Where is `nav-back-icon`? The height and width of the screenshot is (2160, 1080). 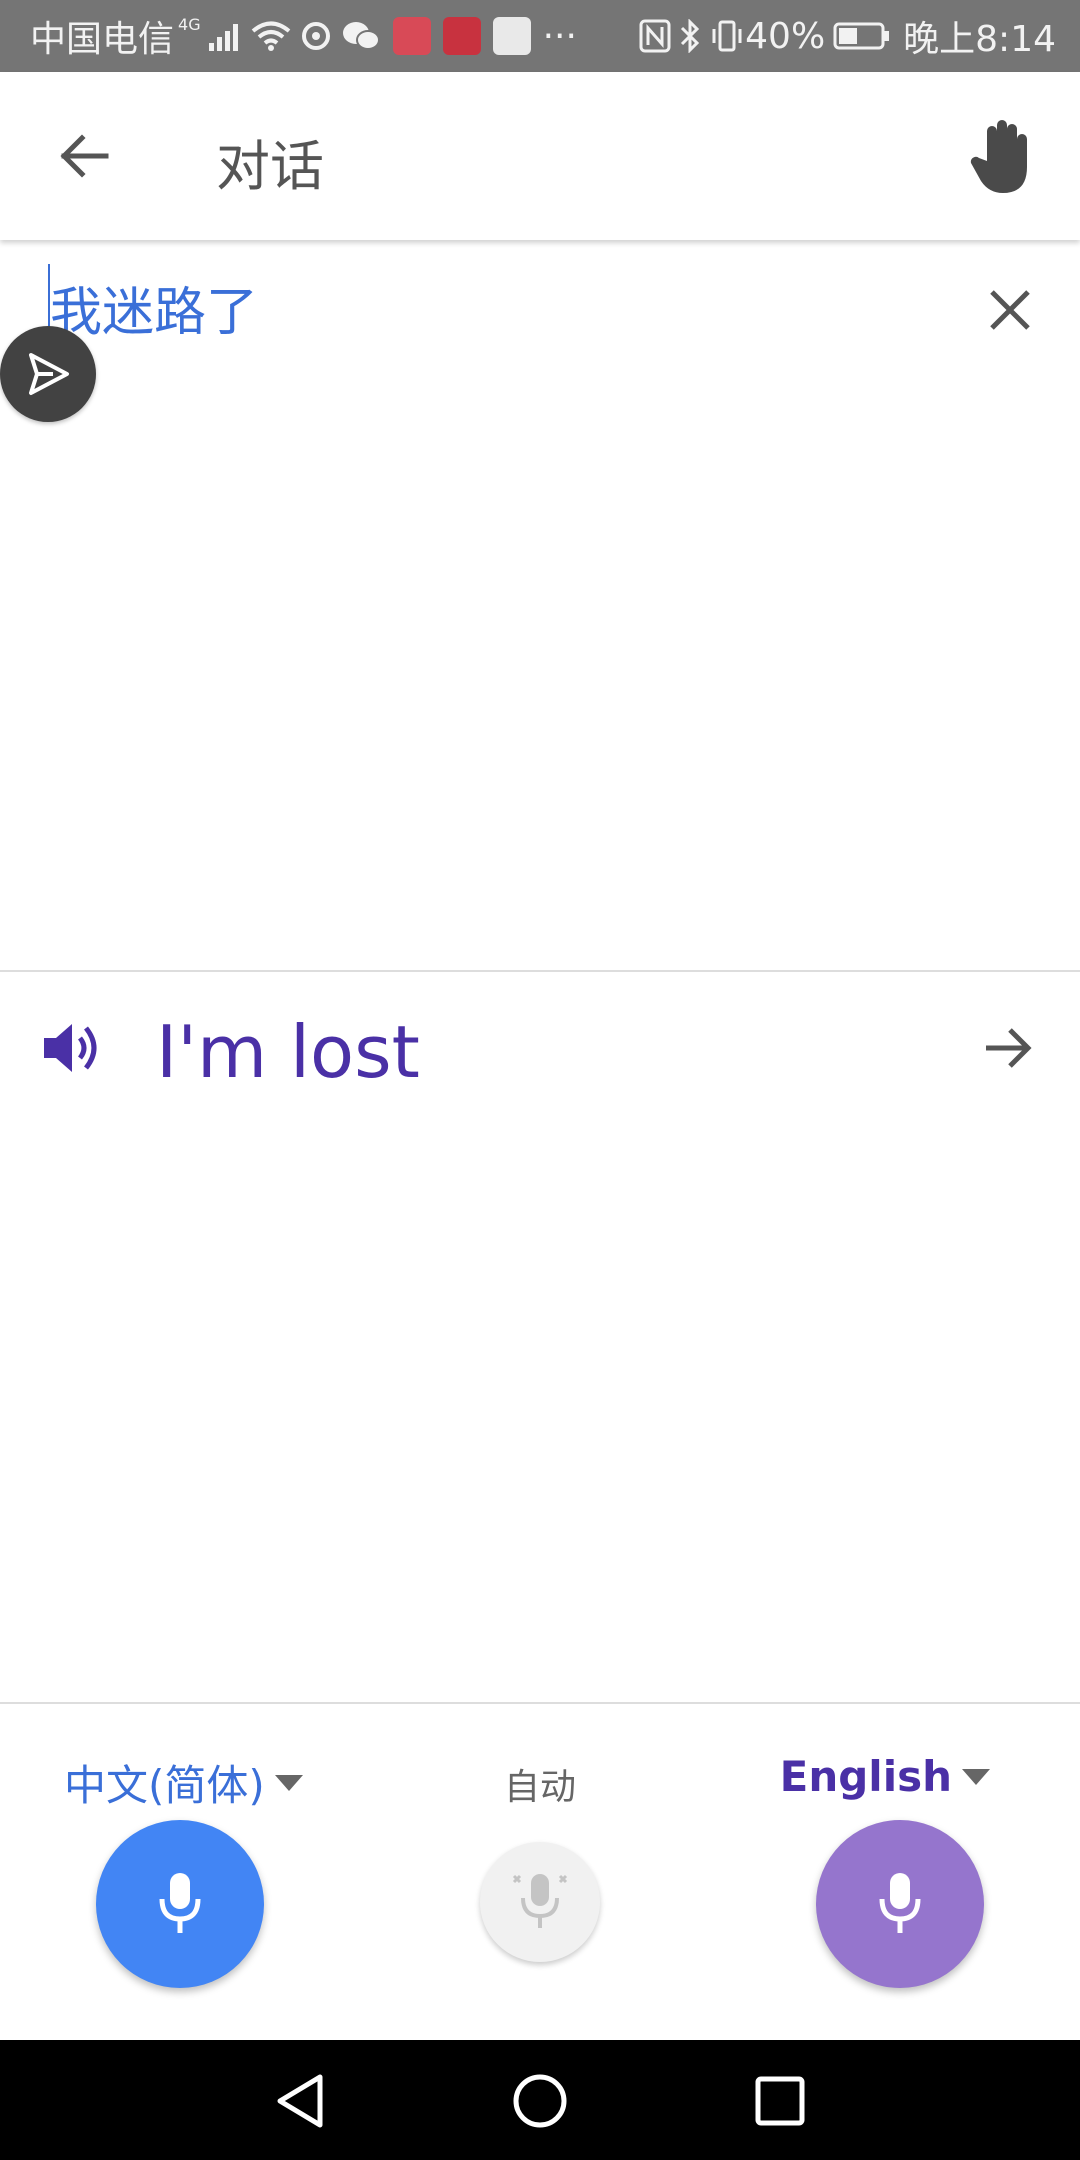 nav-back-icon is located at coordinates (300, 2101).